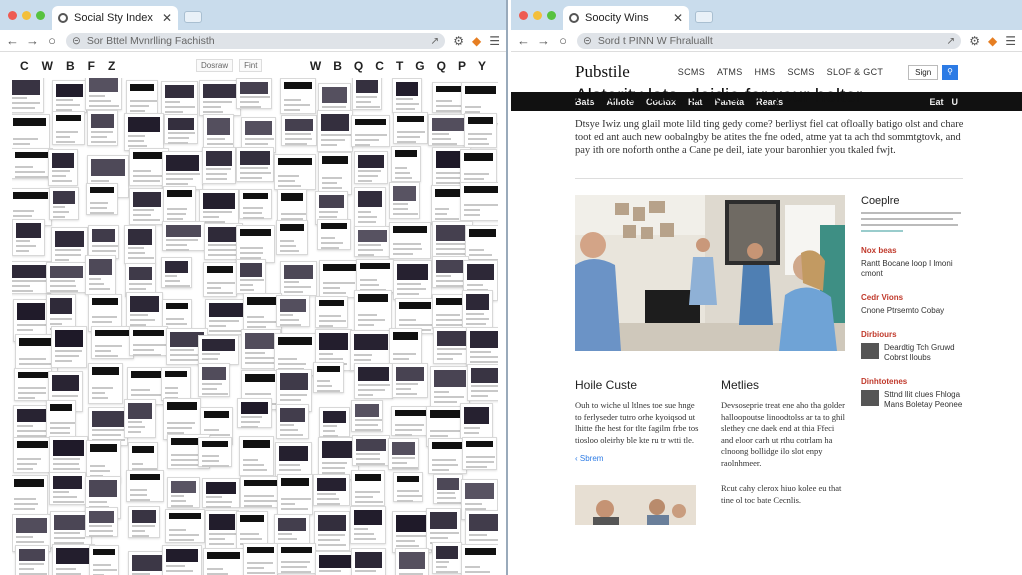 This screenshot has width=1022, height=575. What do you see at coordinates (115, 18) in the screenshot?
I see `browser-tab: Social Sty Index ✕` at bounding box center [115, 18].